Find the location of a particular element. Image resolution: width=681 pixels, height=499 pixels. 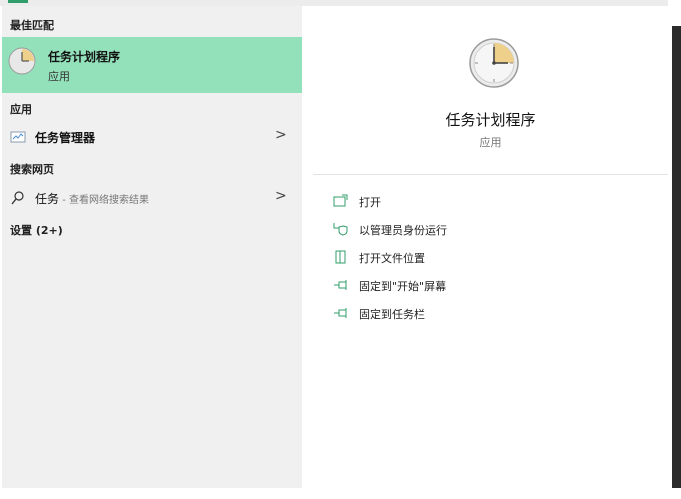

web-result-label: 任务 - 查看网络搜索结果 is located at coordinates (92, 198).